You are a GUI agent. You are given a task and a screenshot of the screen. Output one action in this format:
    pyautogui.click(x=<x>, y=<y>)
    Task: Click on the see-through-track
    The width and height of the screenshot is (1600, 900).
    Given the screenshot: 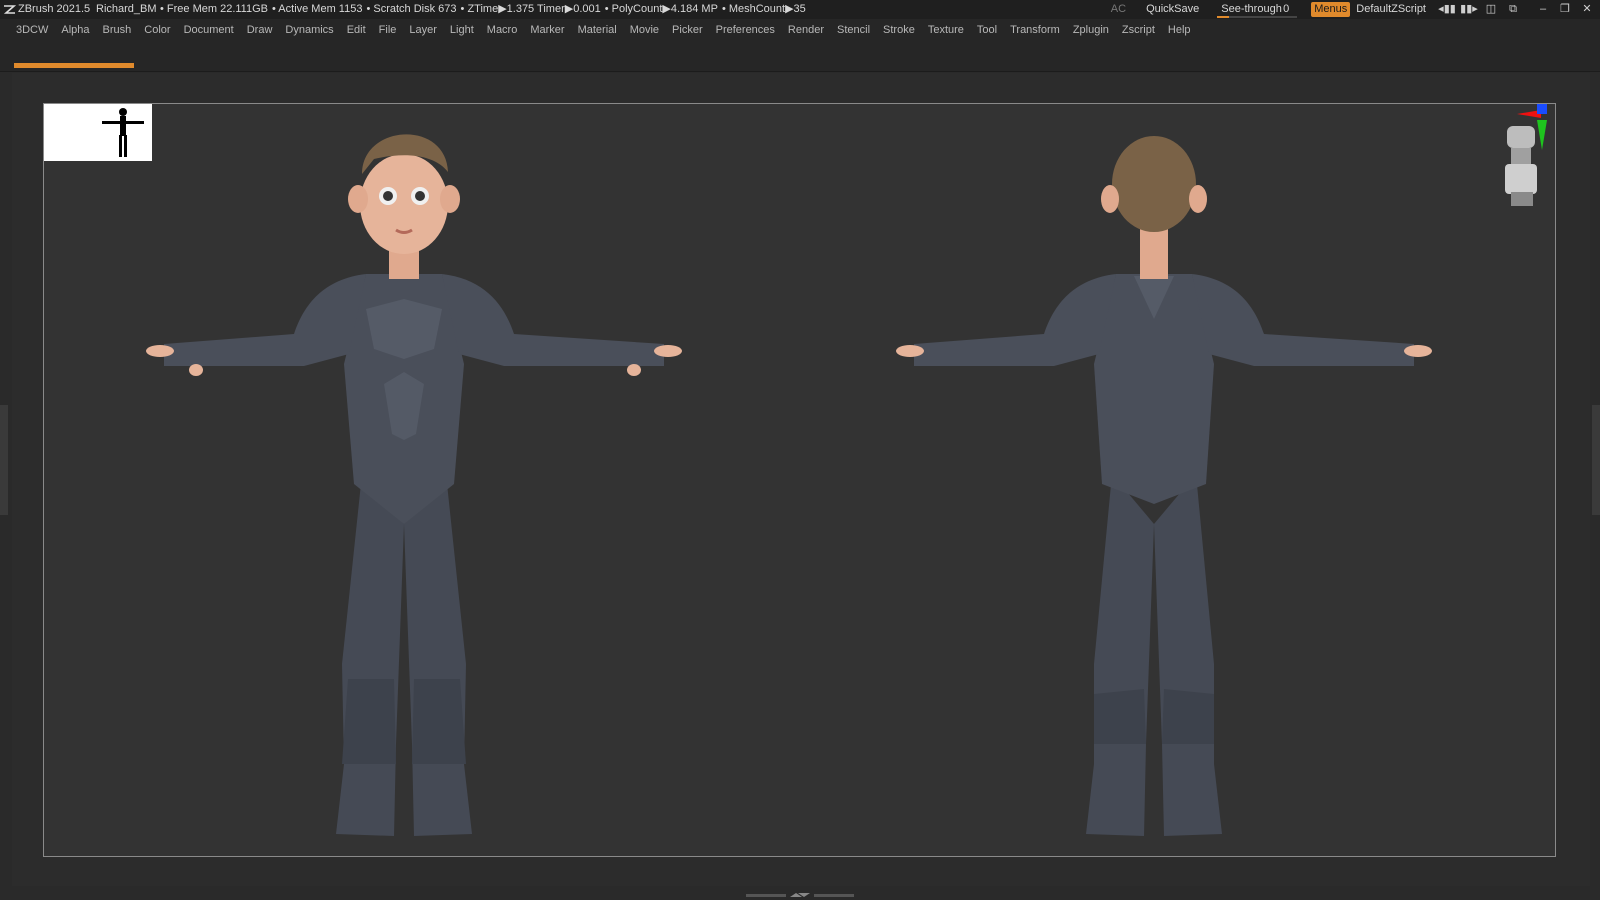 What is the action you would take?
    pyautogui.click(x=1257, y=17)
    